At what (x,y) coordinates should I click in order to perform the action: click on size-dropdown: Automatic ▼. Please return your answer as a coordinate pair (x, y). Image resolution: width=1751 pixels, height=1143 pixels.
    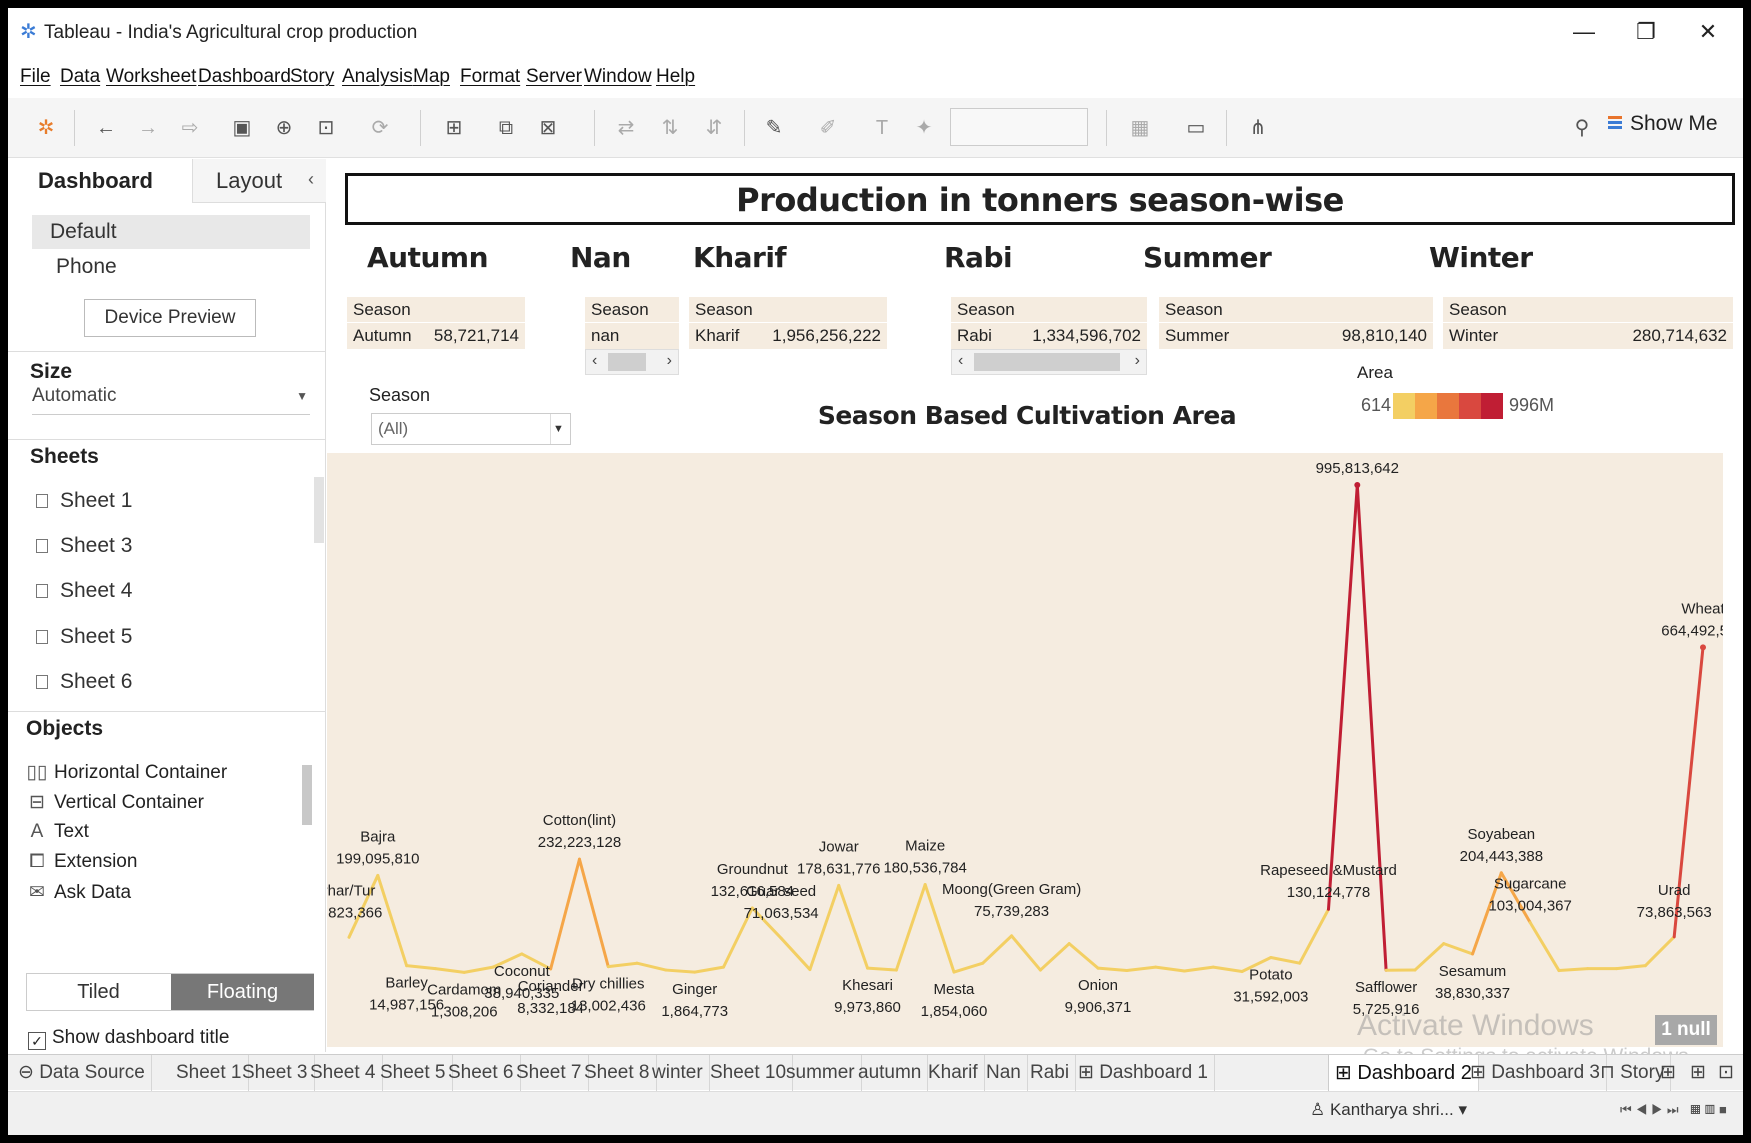
    Looking at the image, I should click on (171, 400).